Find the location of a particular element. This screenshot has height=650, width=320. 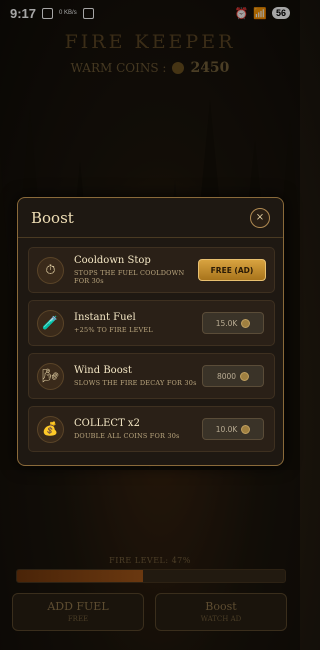

boost-item-name: Cooldown Stop is located at coordinates (112, 260).